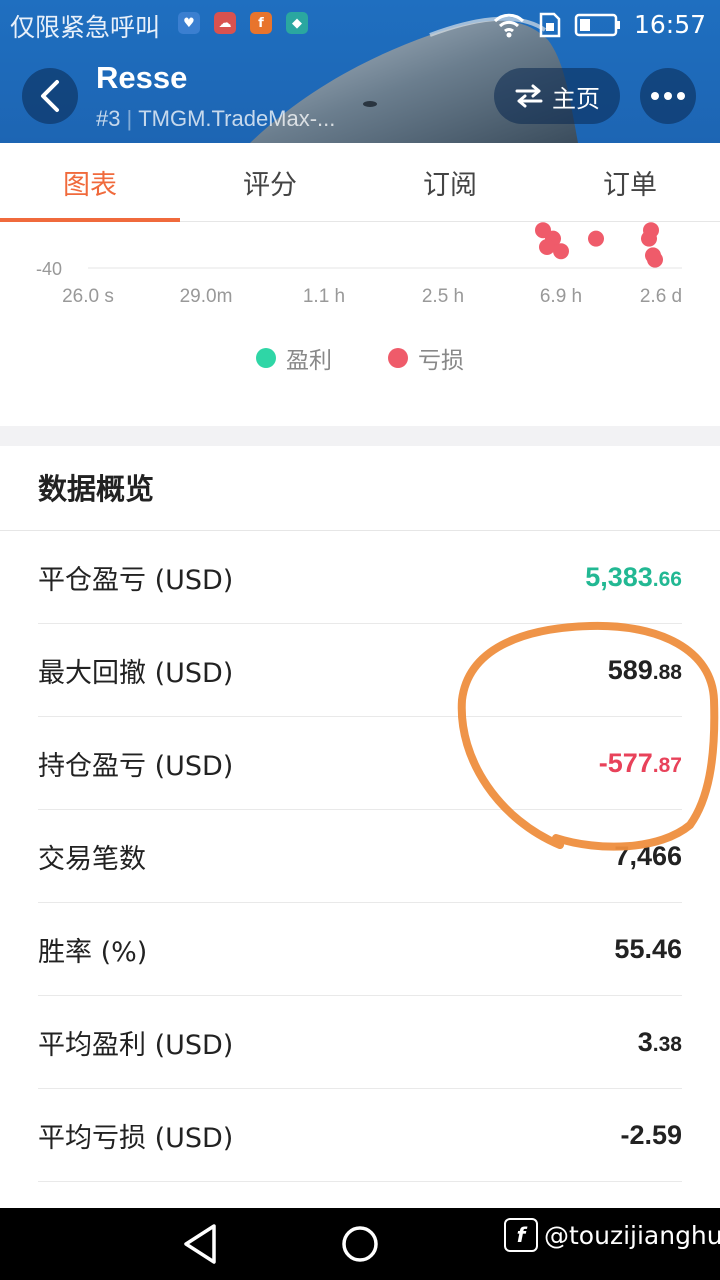 This screenshot has height=1280, width=720. I want to click on value-integer: 5,383, so click(619, 576).